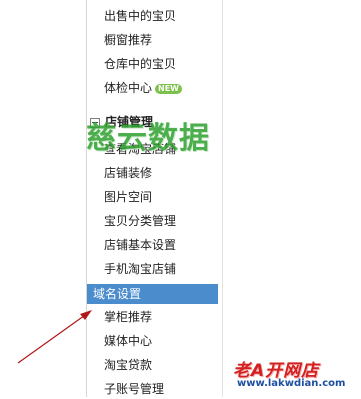 The height and width of the screenshot is (399, 361). What do you see at coordinates (291, 383) in the screenshot?
I see `site-logo-url: www.lakwdian.com` at bounding box center [291, 383].